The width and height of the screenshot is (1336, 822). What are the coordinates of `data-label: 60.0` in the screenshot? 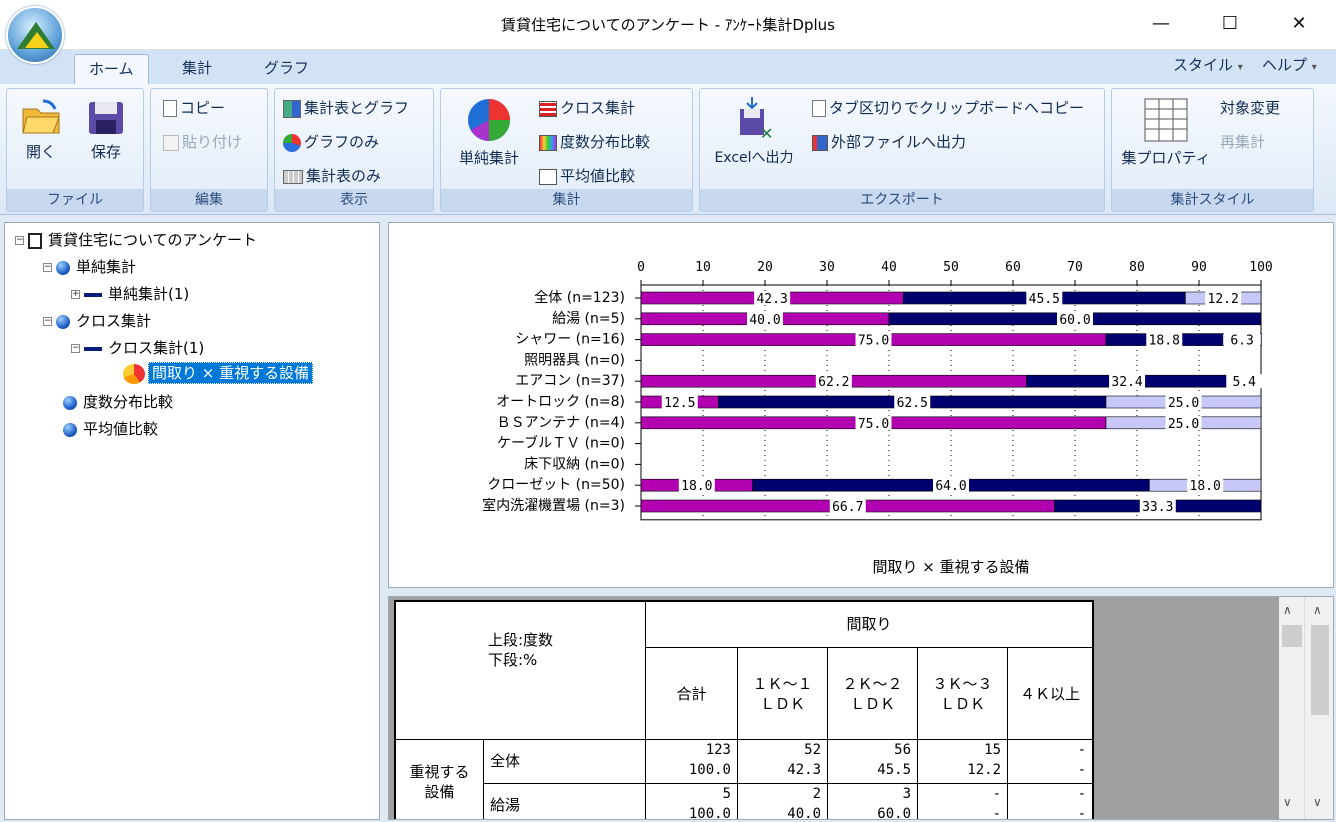 It's located at (1074, 320).